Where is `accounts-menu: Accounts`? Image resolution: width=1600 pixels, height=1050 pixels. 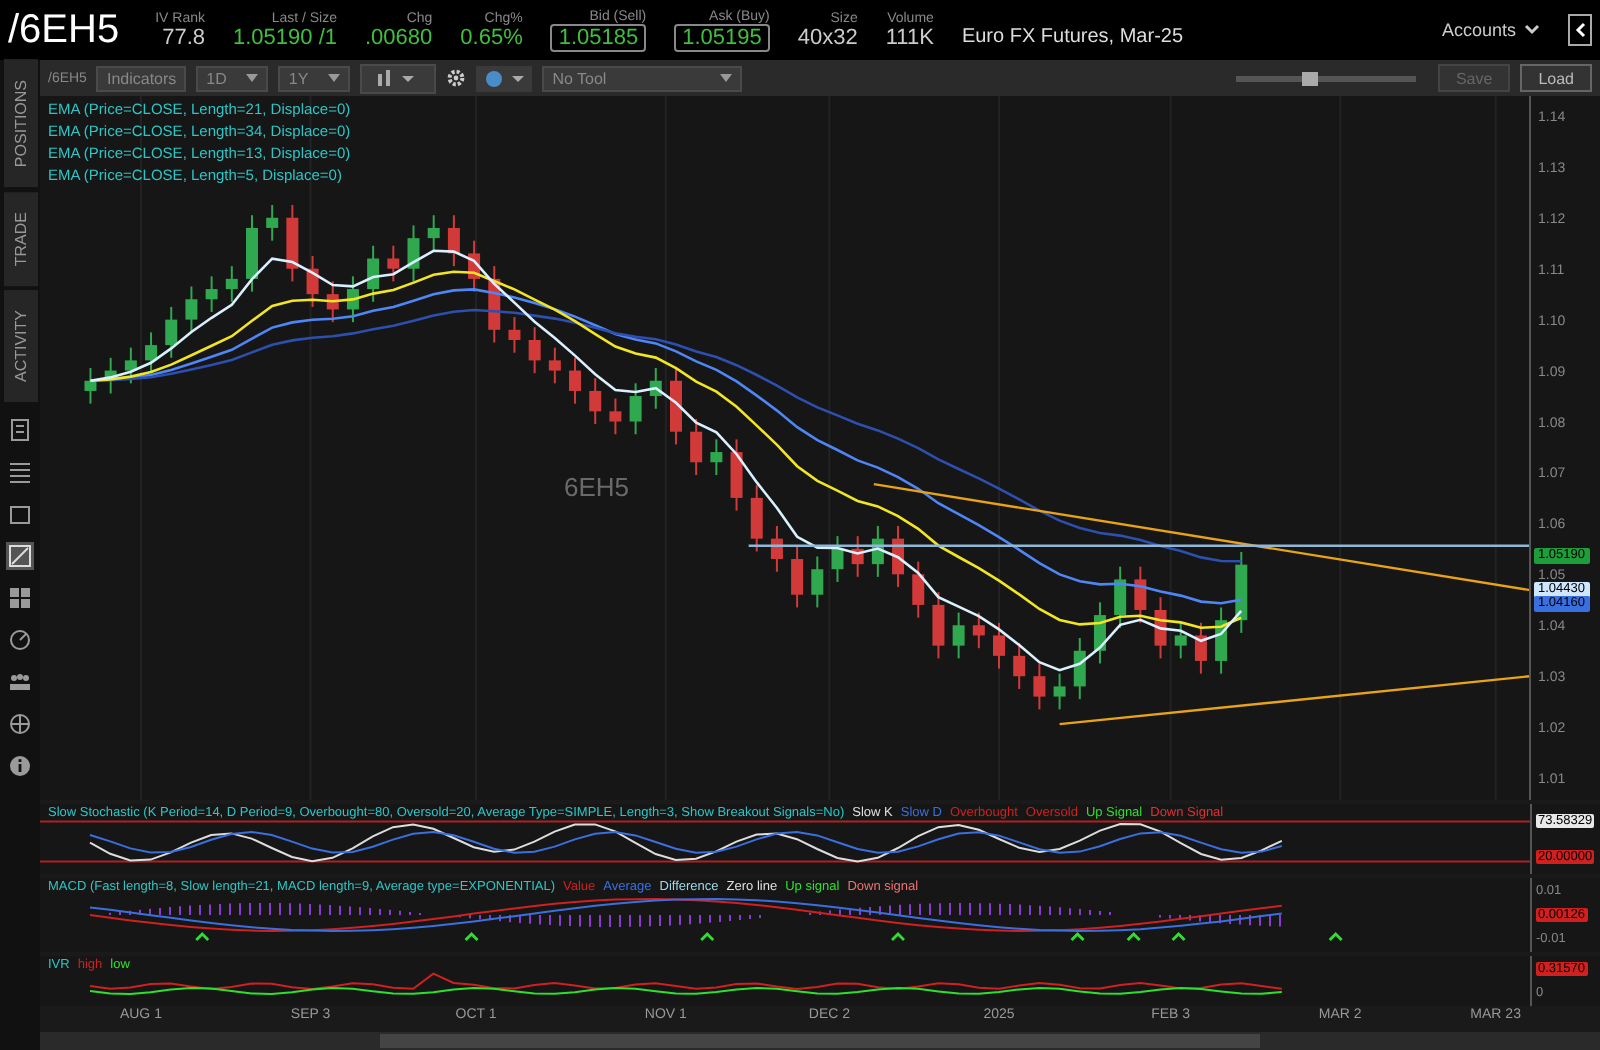
accounts-menu: Accounts is located at coordinates (1490, 30).